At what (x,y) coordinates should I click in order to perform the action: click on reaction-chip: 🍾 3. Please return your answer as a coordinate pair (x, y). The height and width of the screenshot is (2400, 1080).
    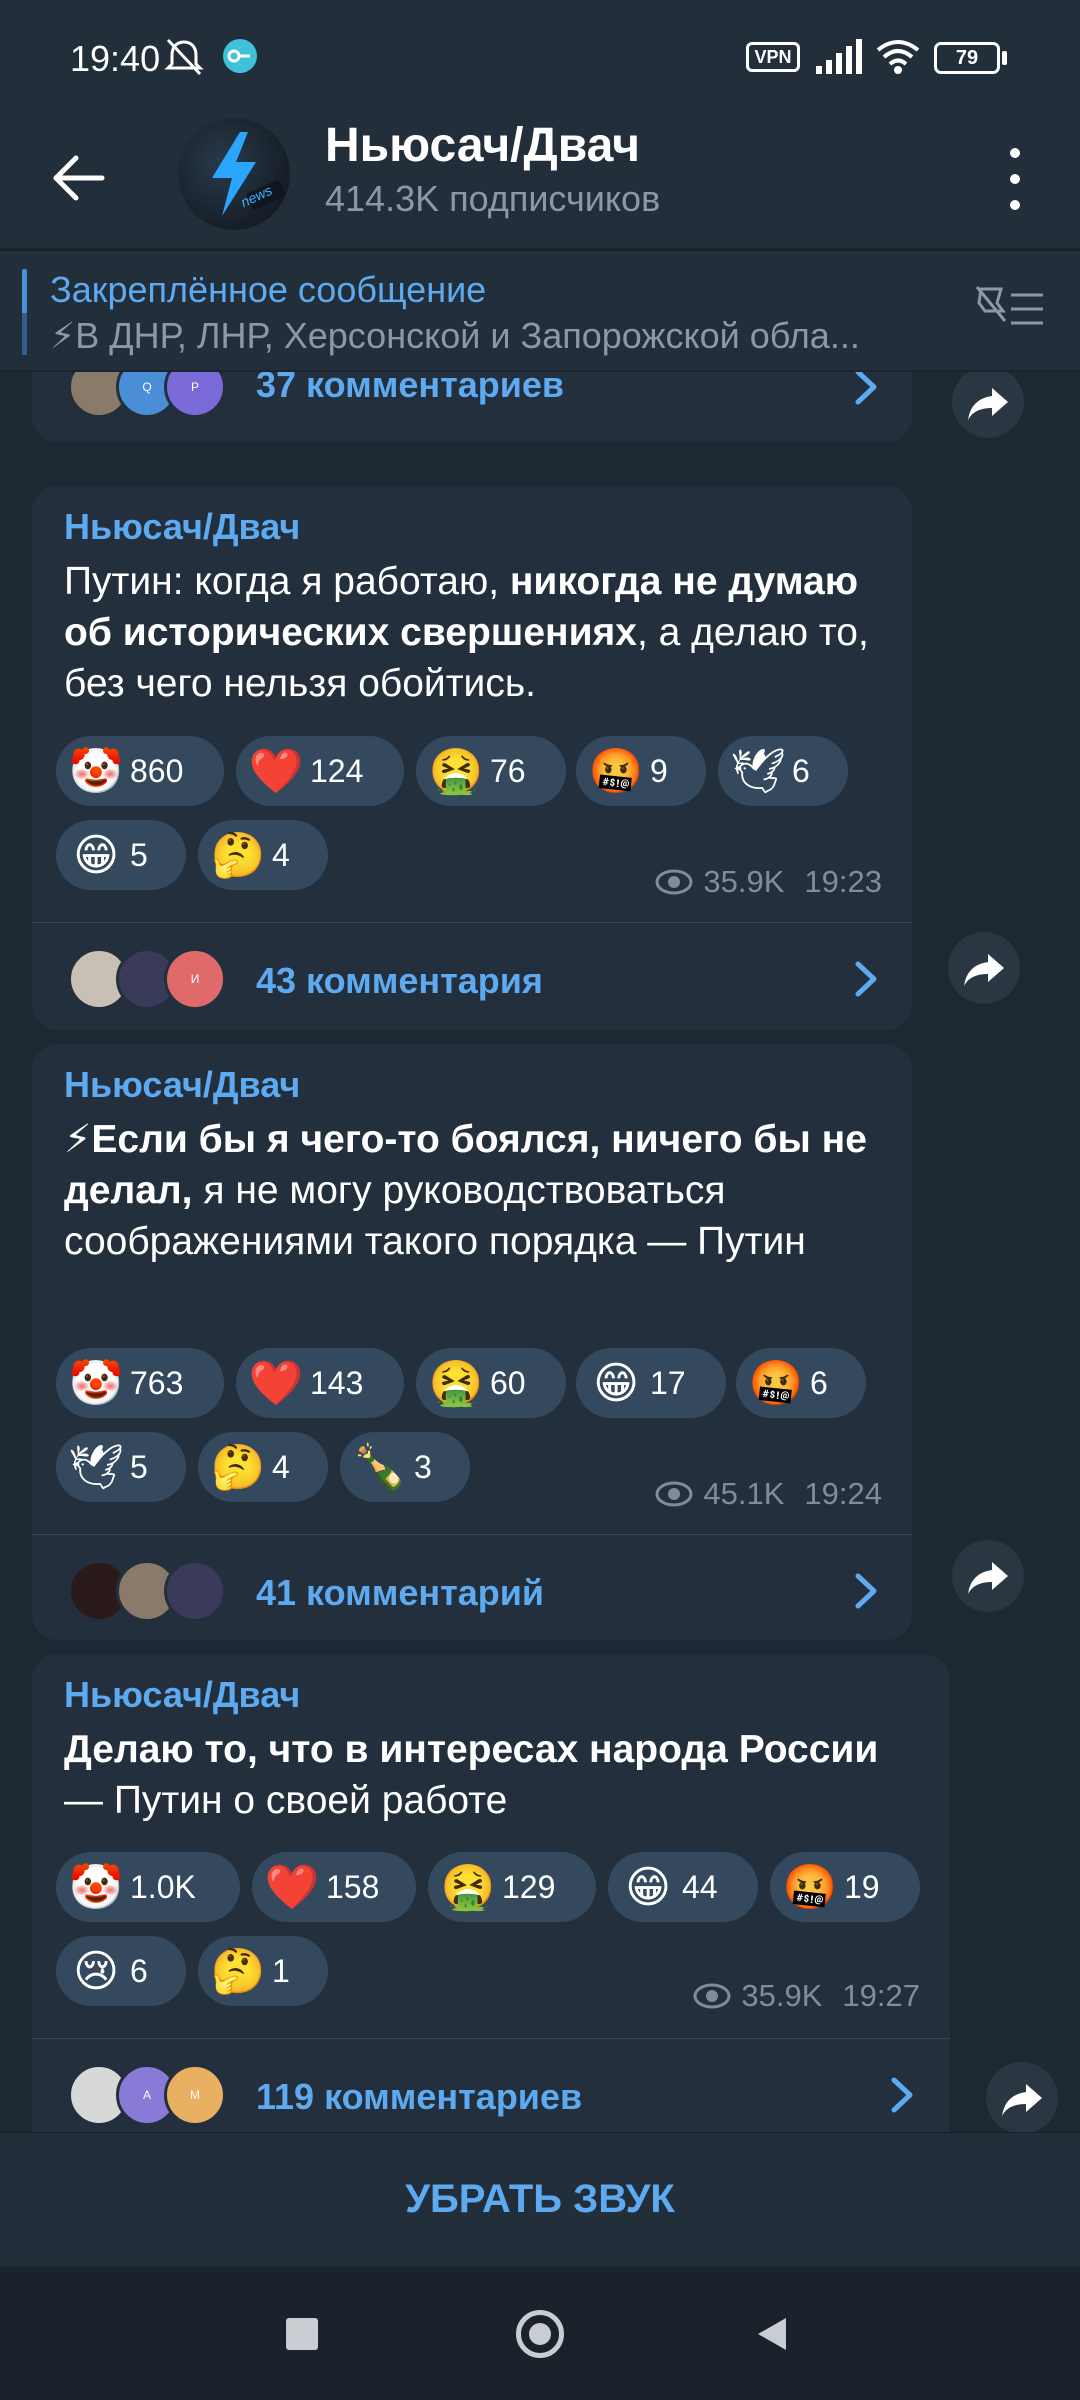
    Looking at the image, I should click on (405, 1467).